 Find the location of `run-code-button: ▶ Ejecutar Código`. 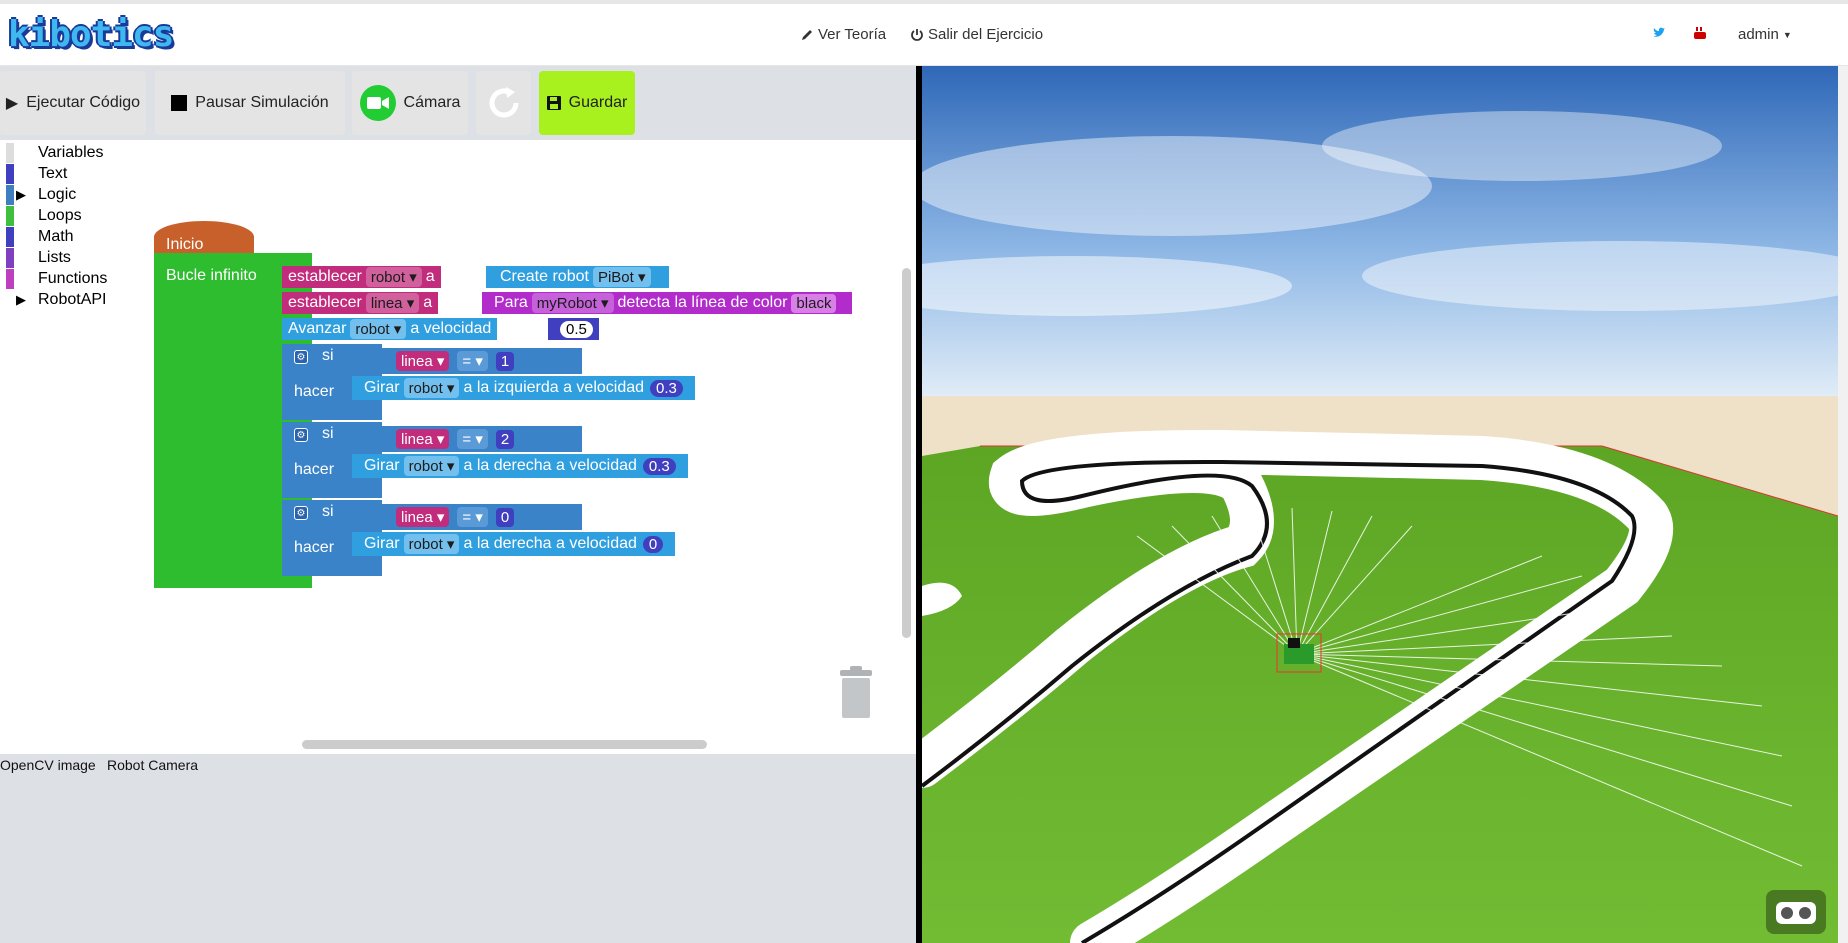

run-code-button: ▶ Ejecutar Código is located at coordinates (73, 103).